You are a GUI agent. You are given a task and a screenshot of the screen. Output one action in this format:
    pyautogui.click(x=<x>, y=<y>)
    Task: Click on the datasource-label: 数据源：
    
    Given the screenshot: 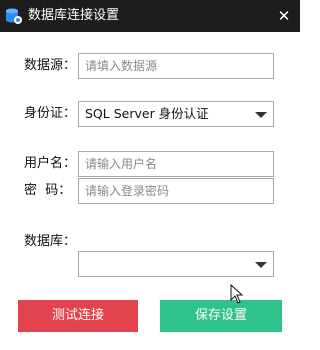 What is the action you would take?
    pyautogui.click(x=50, y=65)
    